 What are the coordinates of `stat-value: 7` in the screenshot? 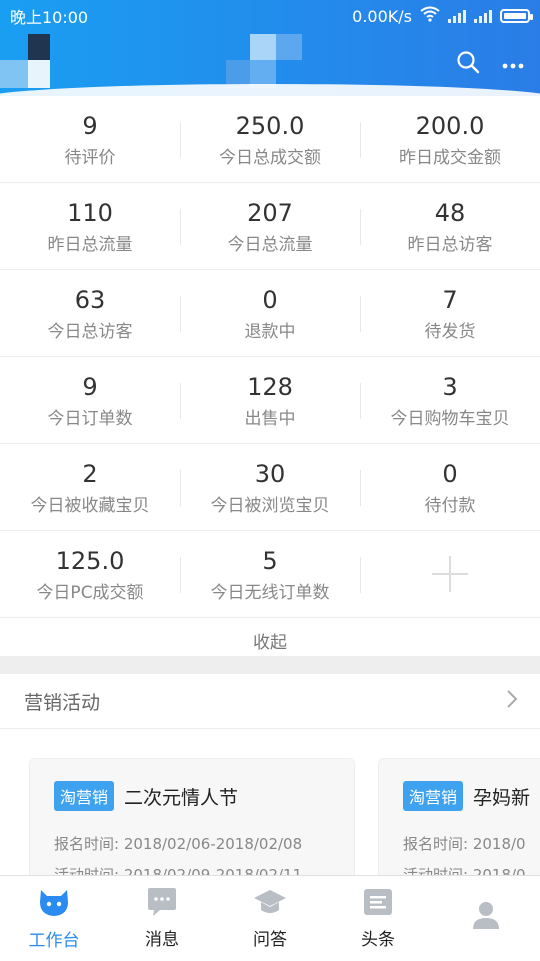 It's located at (450, 299).